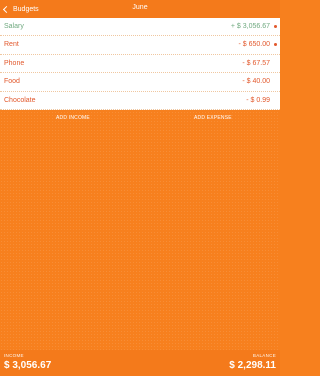 The width and height of the screenshot is (320, 376). What do you see at coordinates (256, 82) in the screenshot?
I see `item-amount: - $ 40.00` at bounding box center [256, 82].